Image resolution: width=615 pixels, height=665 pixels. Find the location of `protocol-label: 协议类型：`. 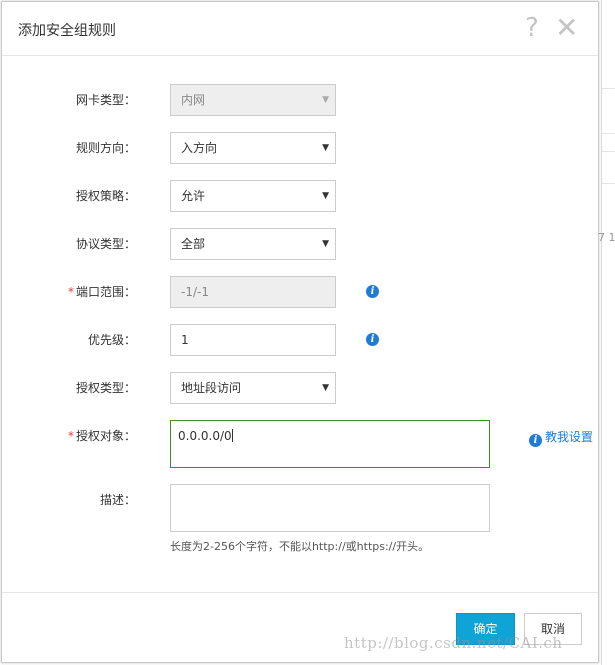

protocol-label: 协议类型： is located at coordinates (105, 244).